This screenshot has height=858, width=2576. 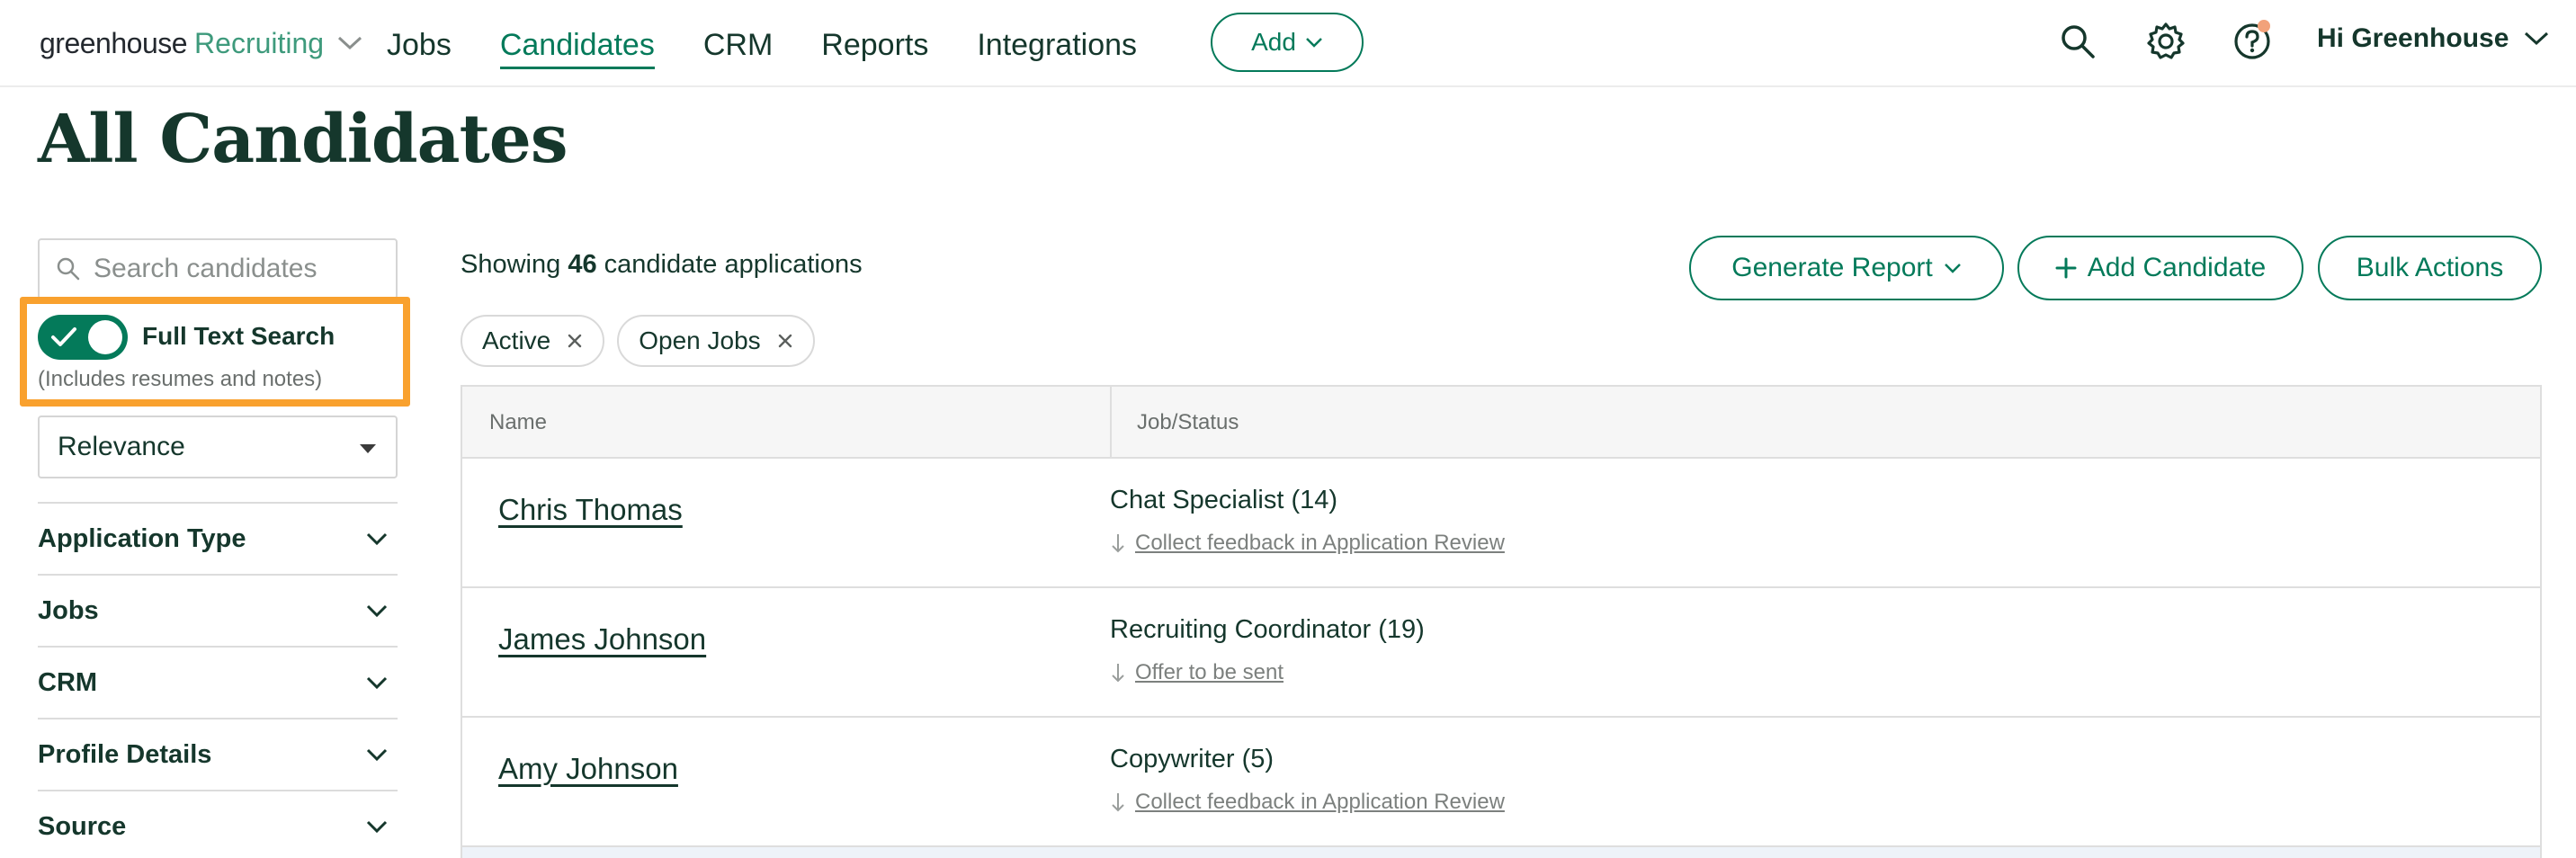 I want to click on nav-reports: Reports, so click(x=874, y=46).